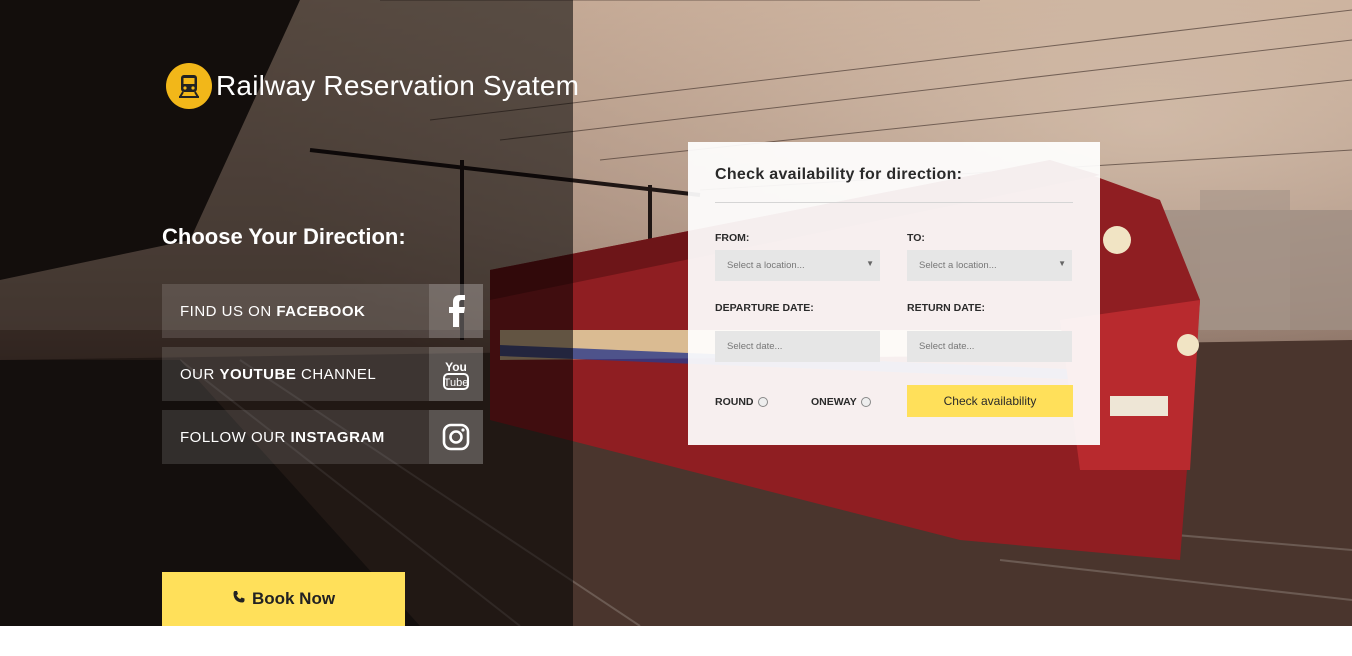 This screenshot has width=1352, height=656. I want to click on page-bottom, so click(676, 641).